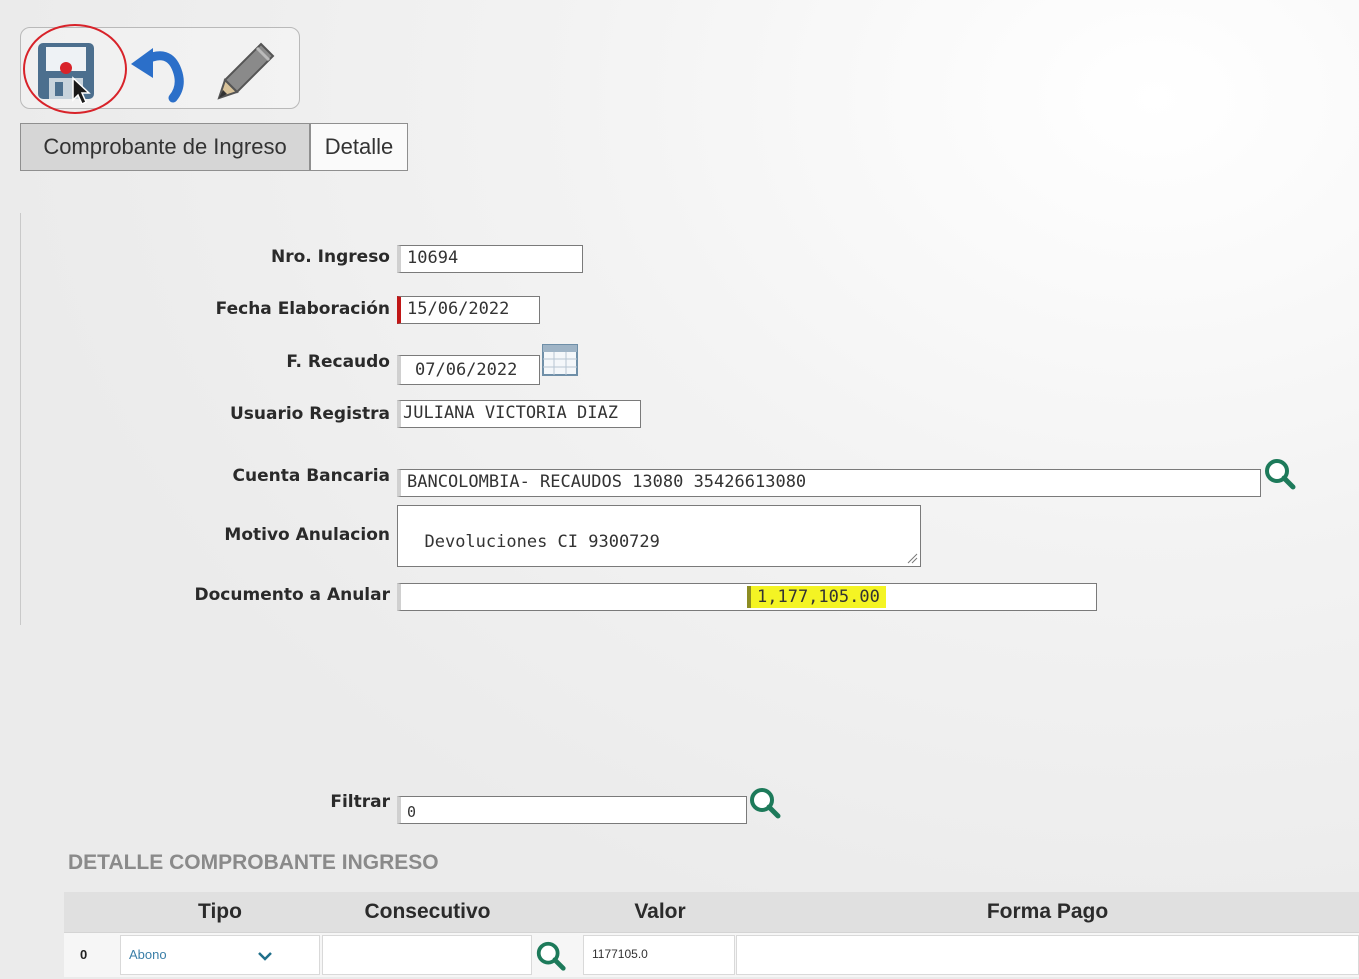 This screenshot has height=979, width=1359. Describe the element at coordinates (253, 862) in the screenshot. I see `detail-section-title: DETALLE COMPROBANTE INGRESO` at that location.